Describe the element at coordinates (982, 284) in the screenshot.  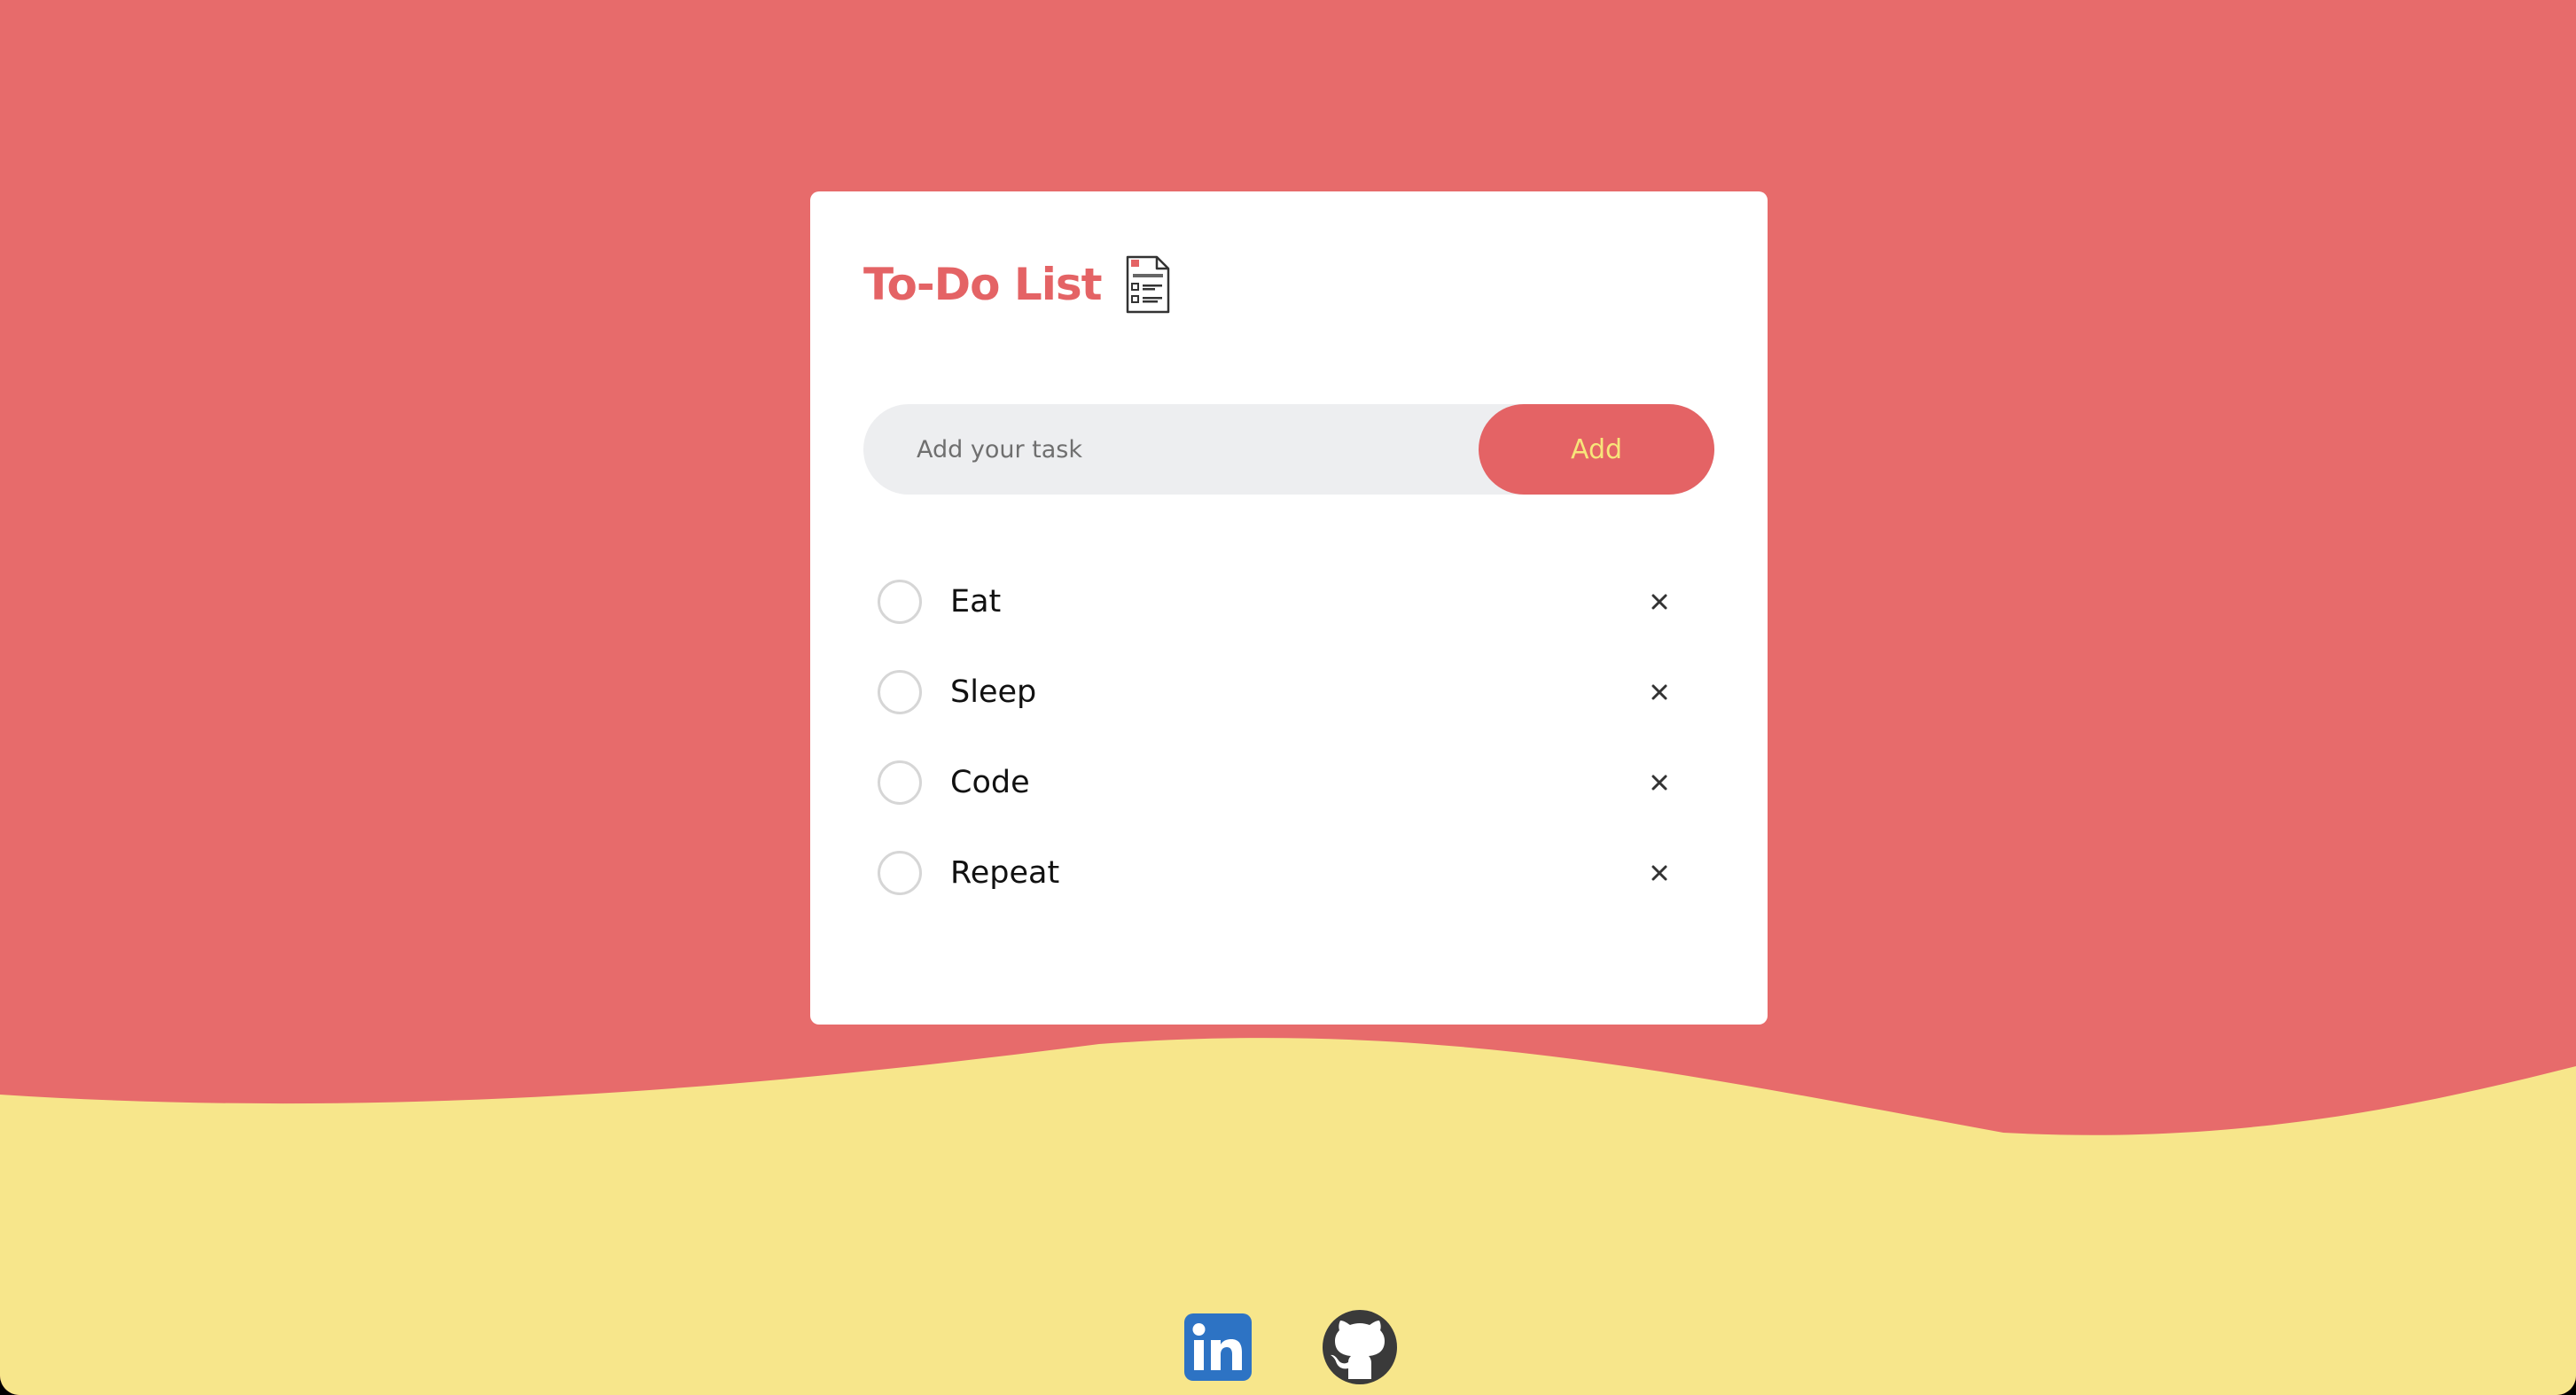
I see `app-title: To-Do List` at that location.